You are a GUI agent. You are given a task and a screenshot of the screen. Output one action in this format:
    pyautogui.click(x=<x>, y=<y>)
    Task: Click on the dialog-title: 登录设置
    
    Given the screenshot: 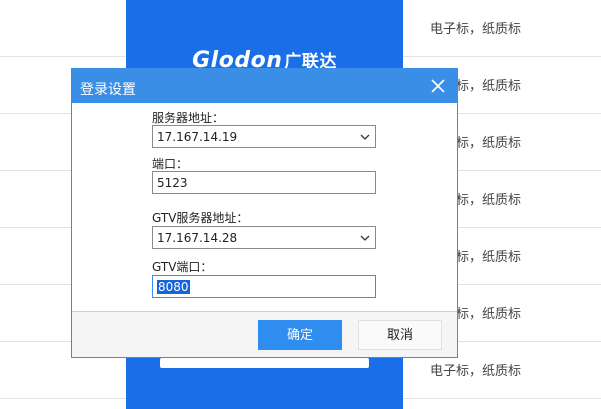 What is the action you would take?
    pyautogui.click(x=108, y=90)
    